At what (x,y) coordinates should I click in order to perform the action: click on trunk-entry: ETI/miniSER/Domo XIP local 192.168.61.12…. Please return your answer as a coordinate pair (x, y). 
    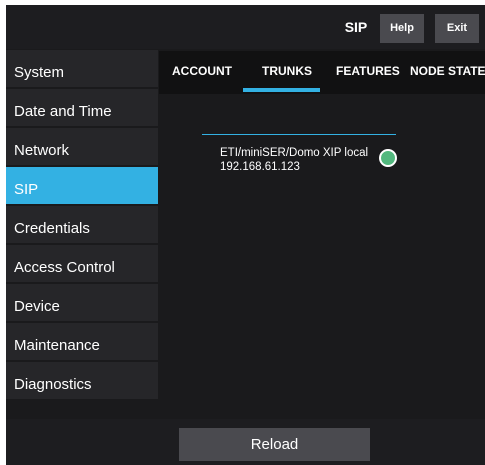
    Looking at the image, I should click on (310, 166).